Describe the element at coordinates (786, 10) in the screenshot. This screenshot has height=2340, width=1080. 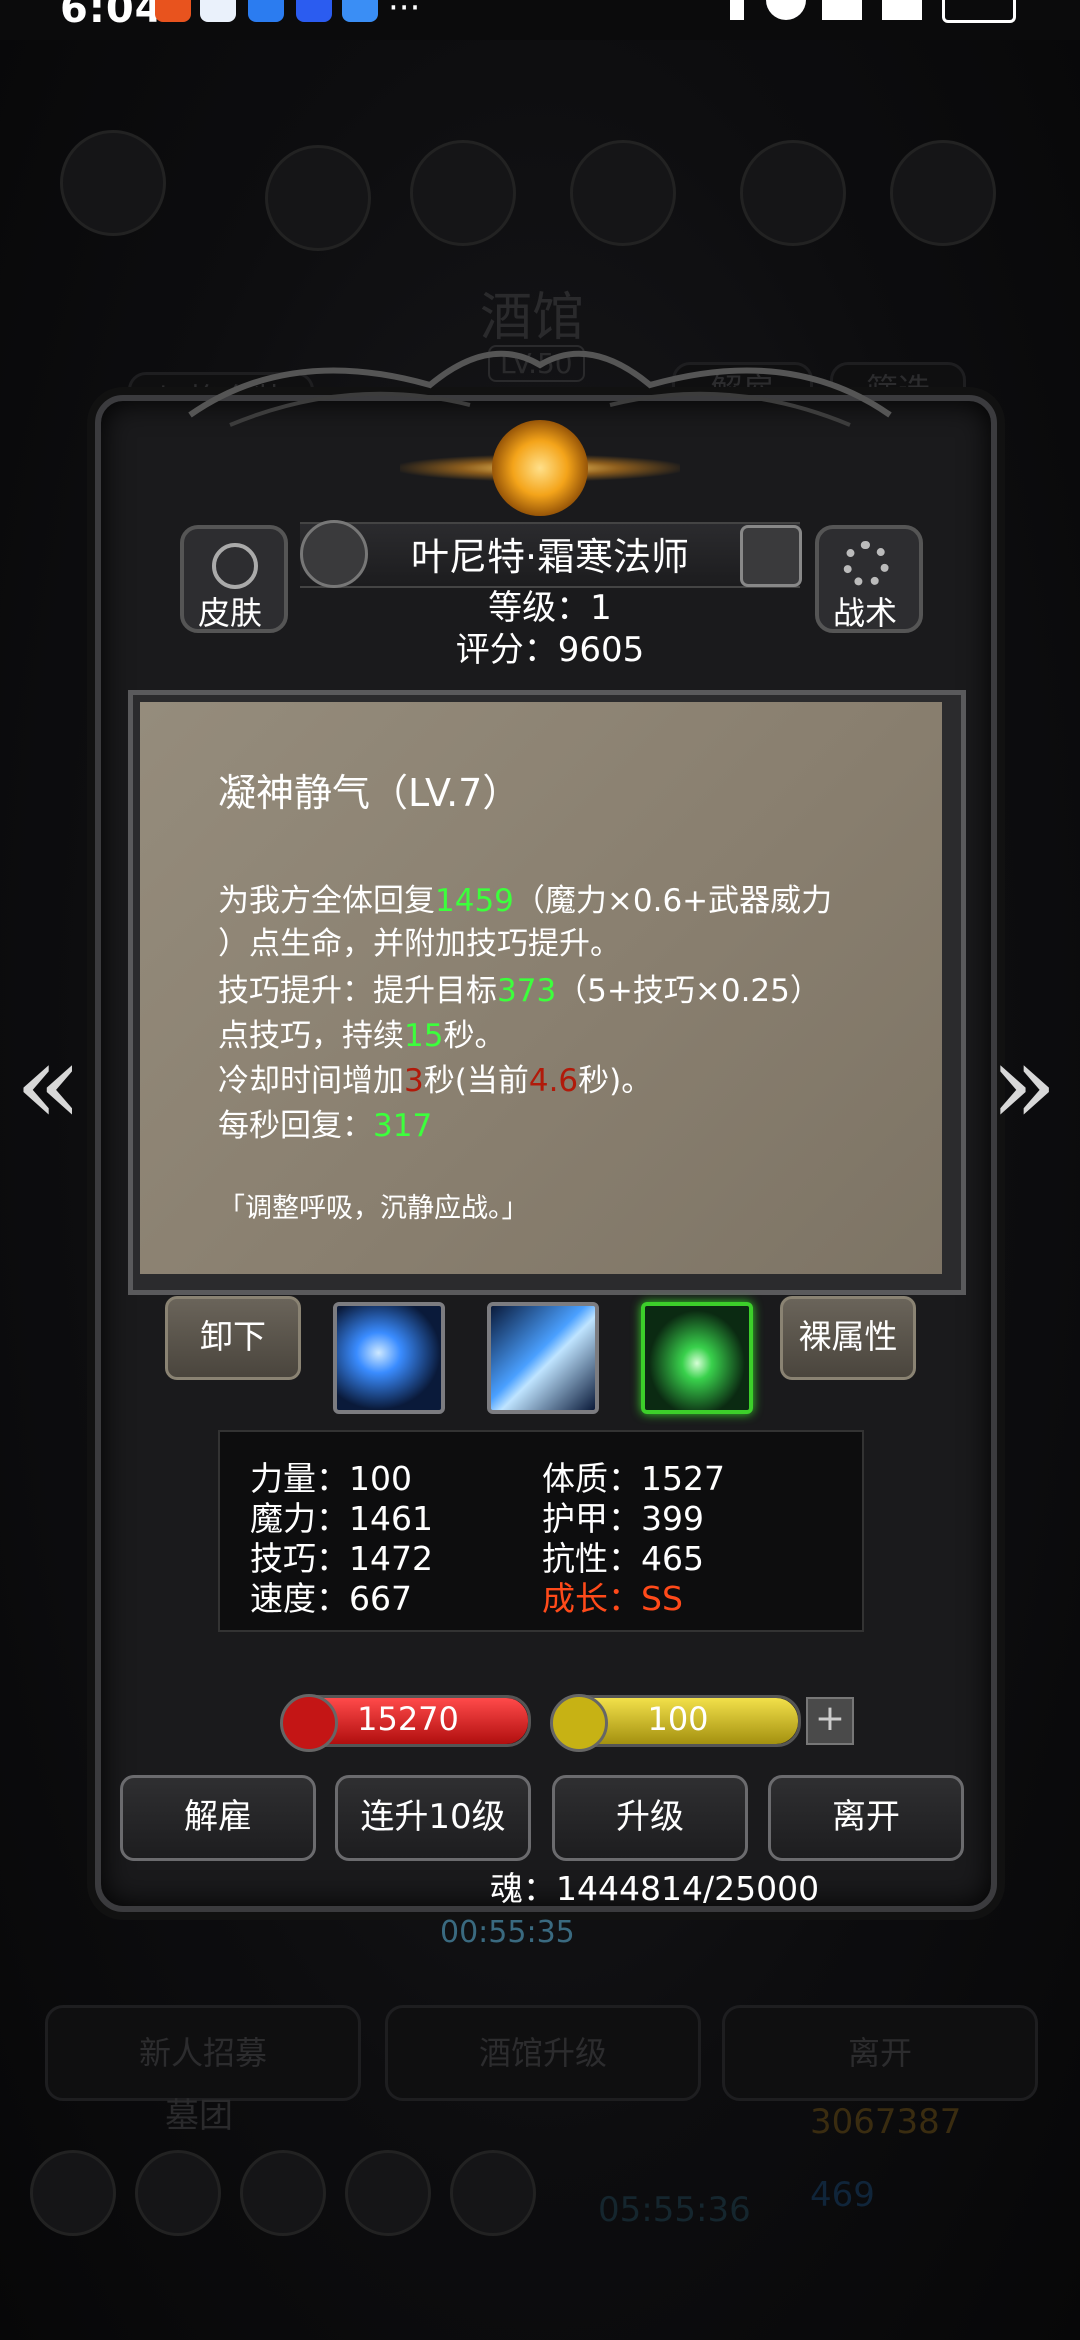
I see `wifi-icon` at that location.